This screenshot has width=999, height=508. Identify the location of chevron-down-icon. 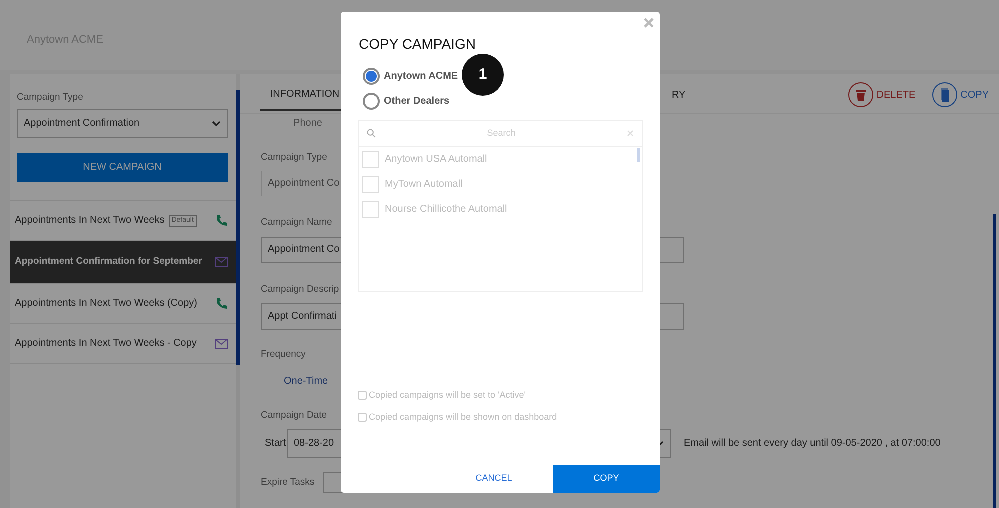
(216, 123).